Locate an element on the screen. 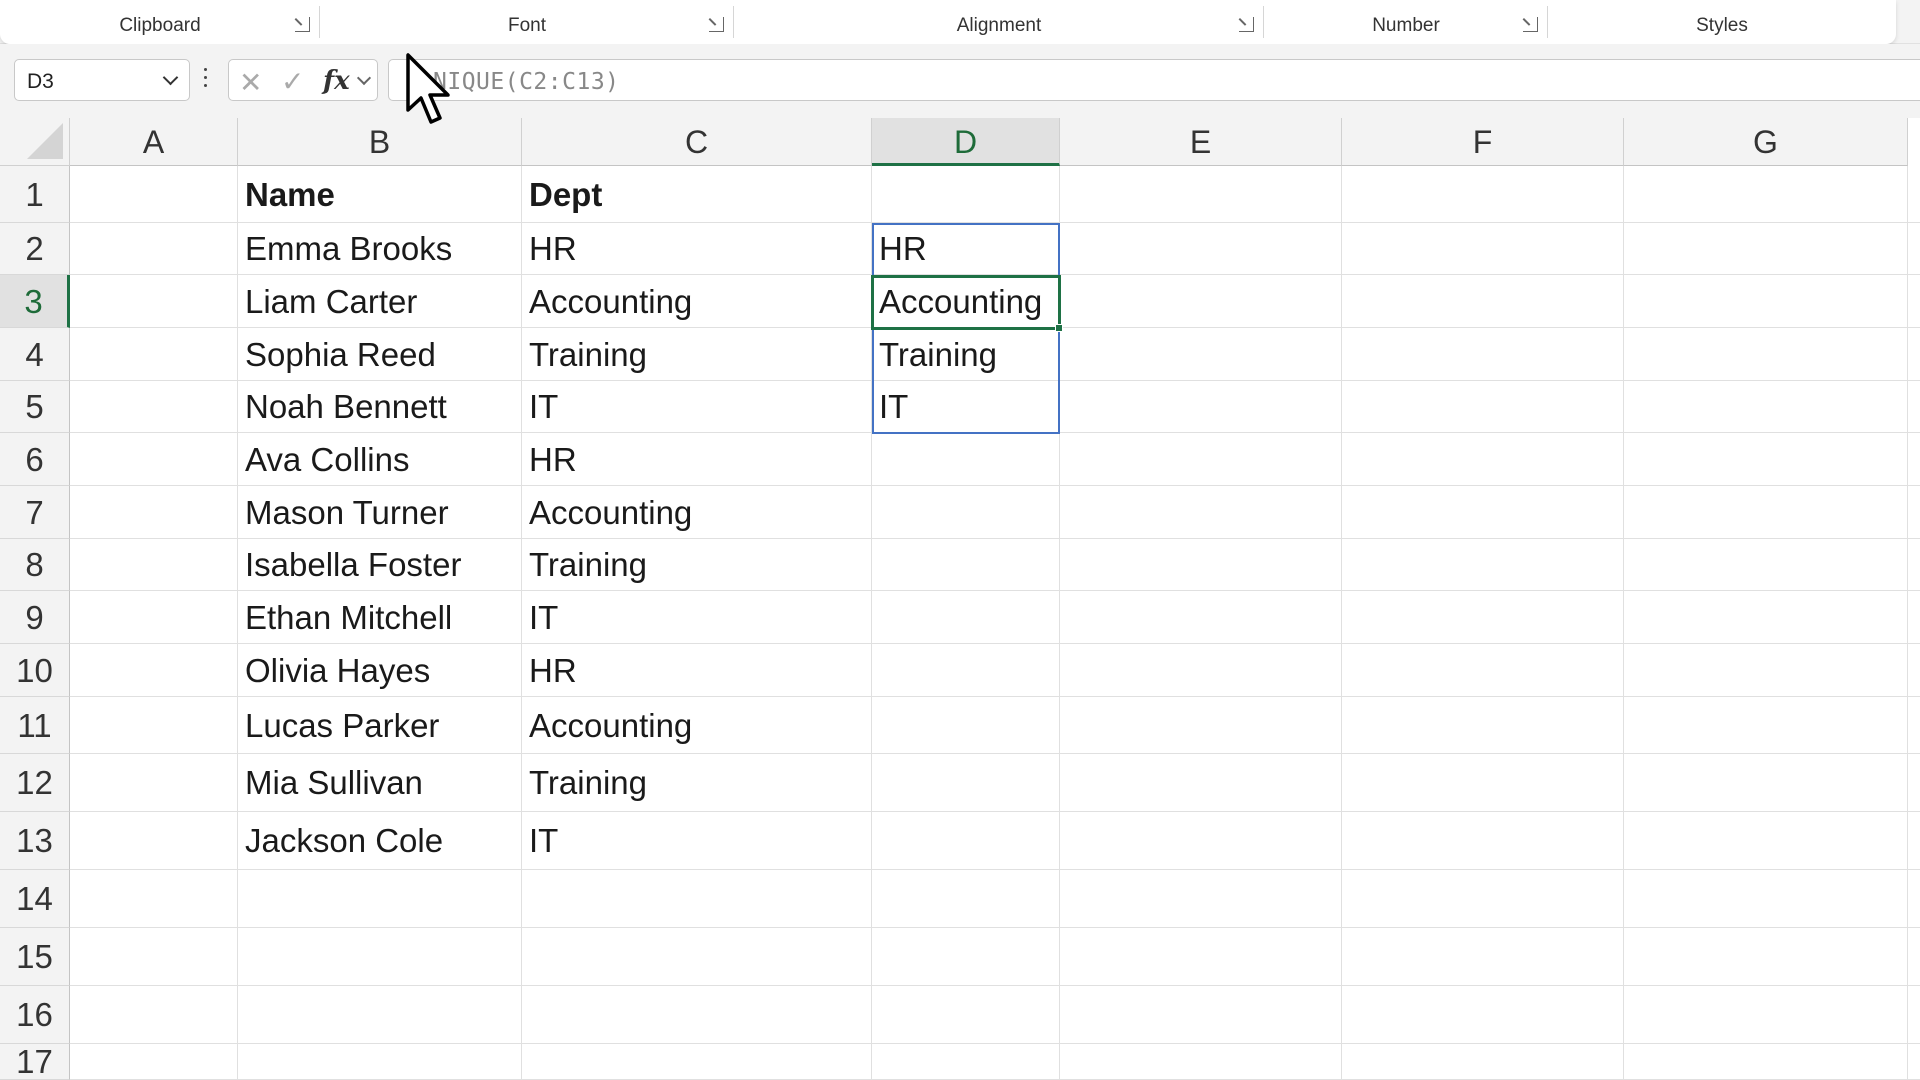  cell-unique-result: HR is located at coordinates (966, 249).